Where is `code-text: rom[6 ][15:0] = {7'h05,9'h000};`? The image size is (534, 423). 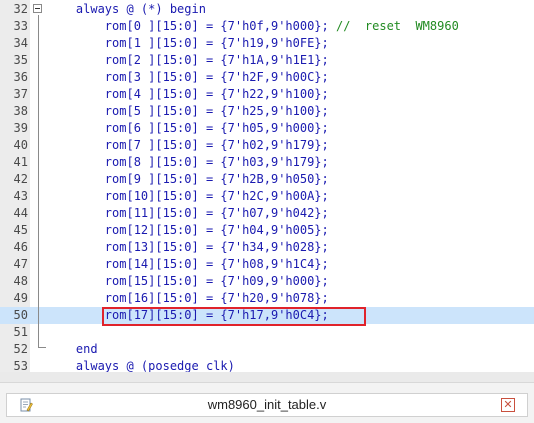
code-text: rom[6 ][15:0] = {7'h05,9'h000}; is located at coordinates (188, 128).